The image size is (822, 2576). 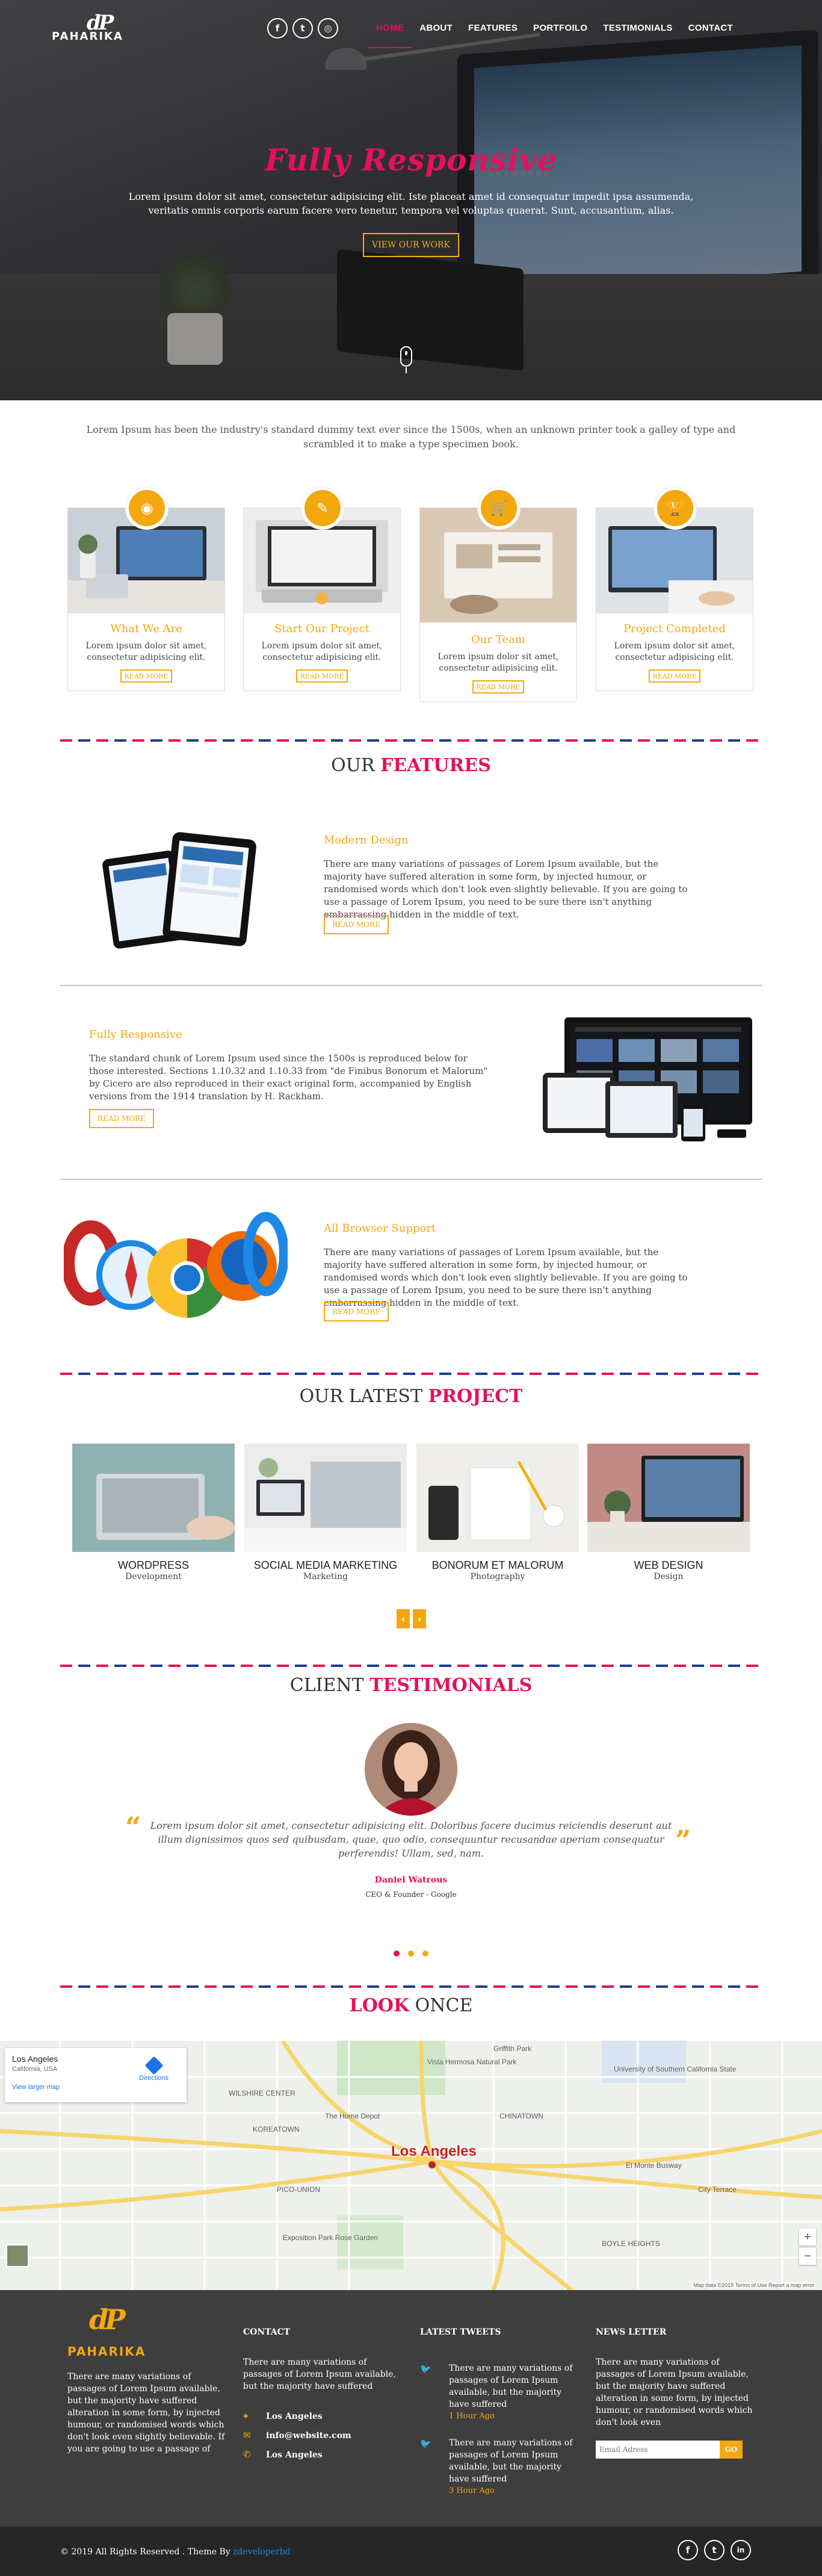 I want to click on project-card: BONORUM ET MALORUM Photography, so click(x=497, y=1513).